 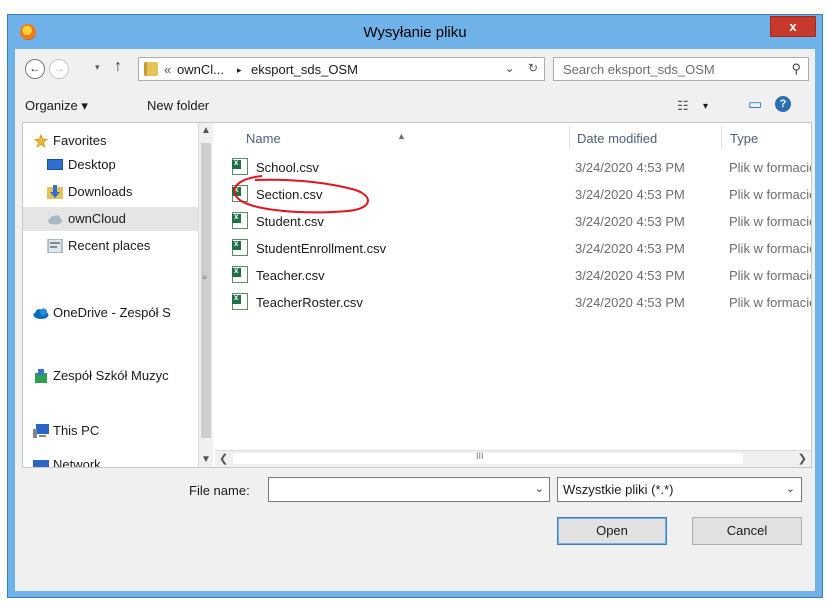 I want to click on sidebar-item-sharepoint: Zespół Szkół Muzyc, so click(x=110, y=376).